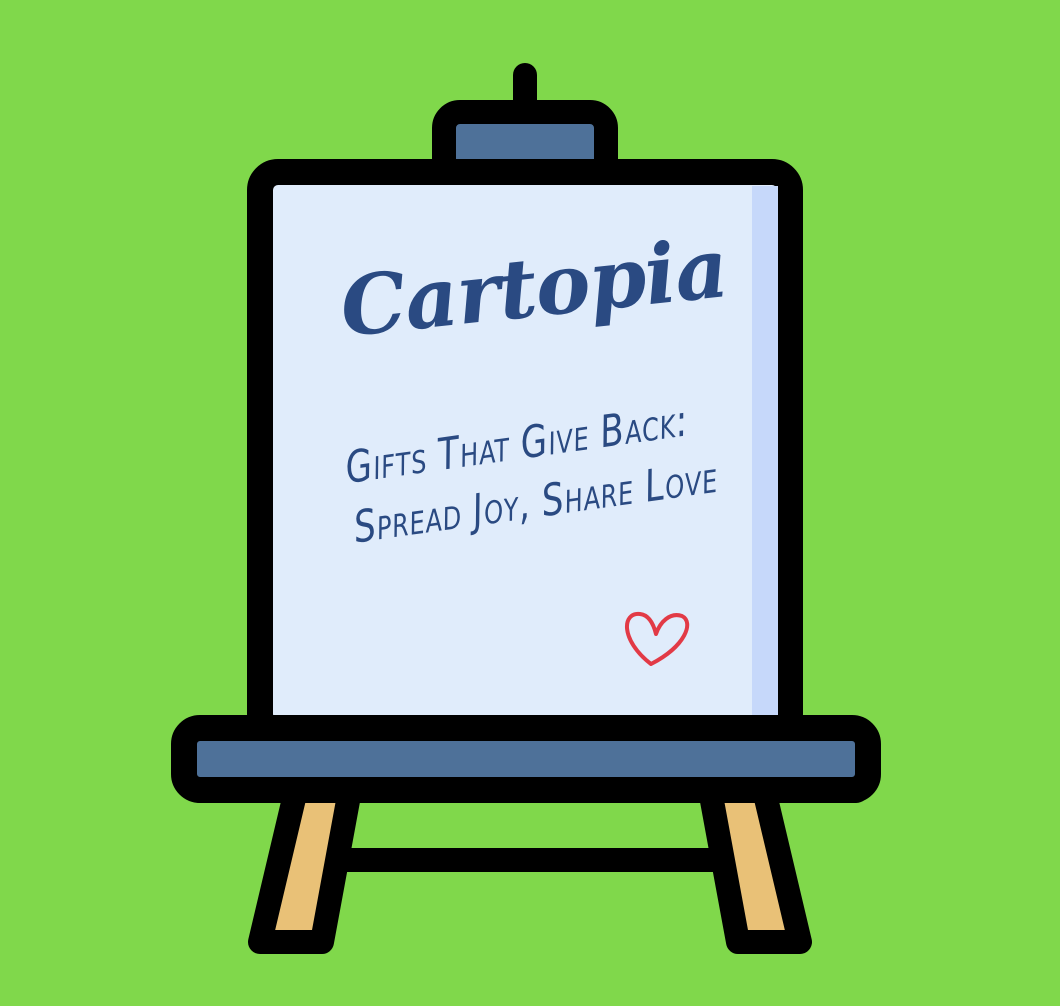 The height and width of the screenshot is (1006, 1060). Describe the element at coordinates (765, 452) in the screenshot. I see `canvas-shade` at that location.